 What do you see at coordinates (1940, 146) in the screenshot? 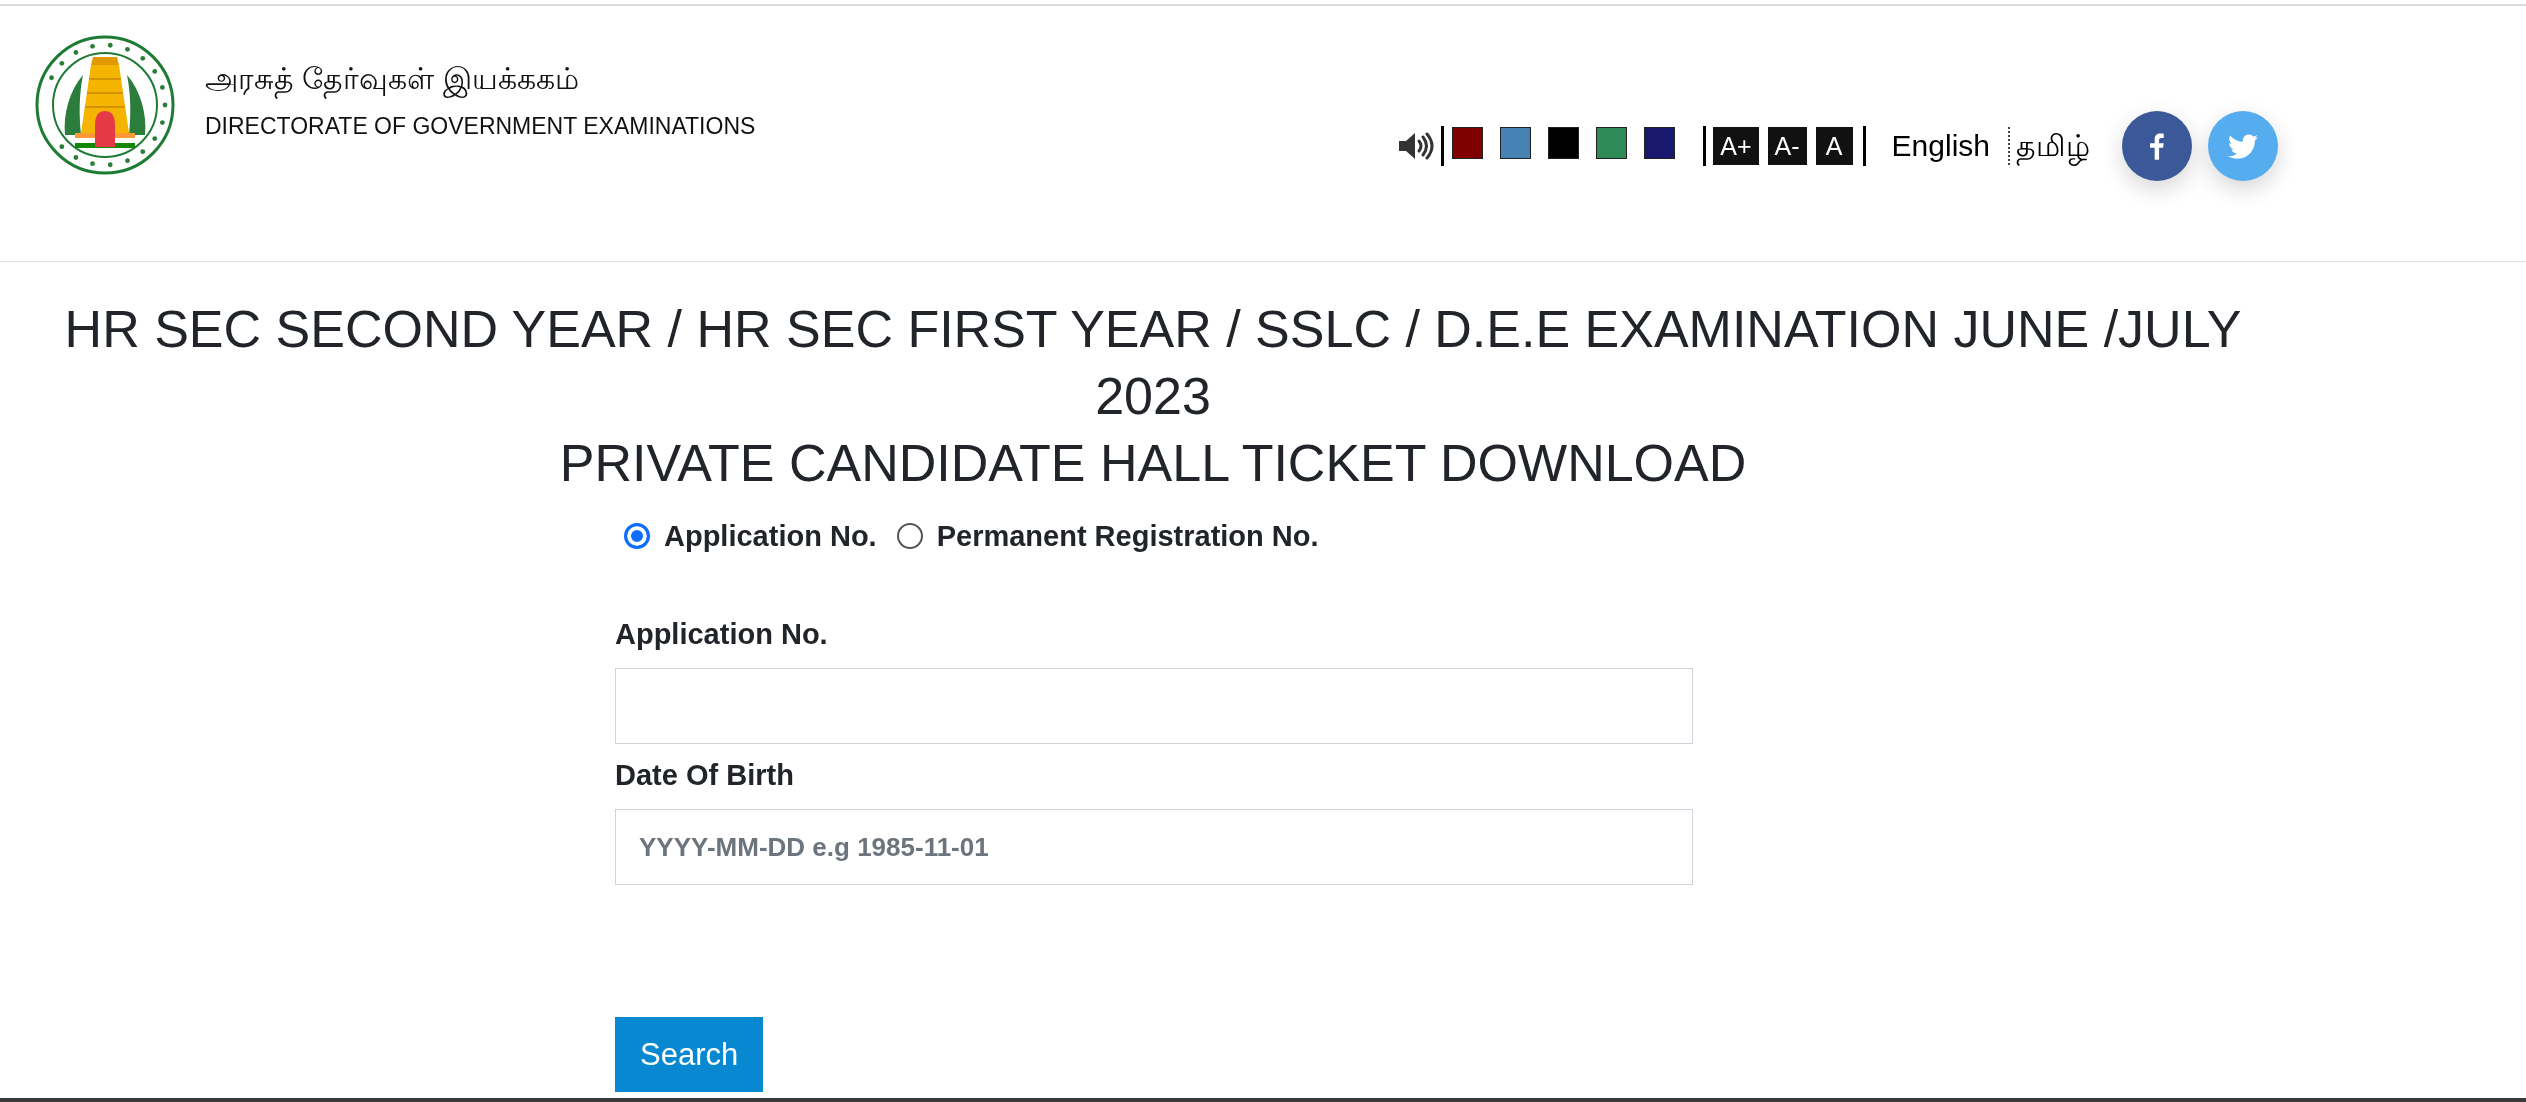
I see `language-link: English` at bounding box center [1940, 146].